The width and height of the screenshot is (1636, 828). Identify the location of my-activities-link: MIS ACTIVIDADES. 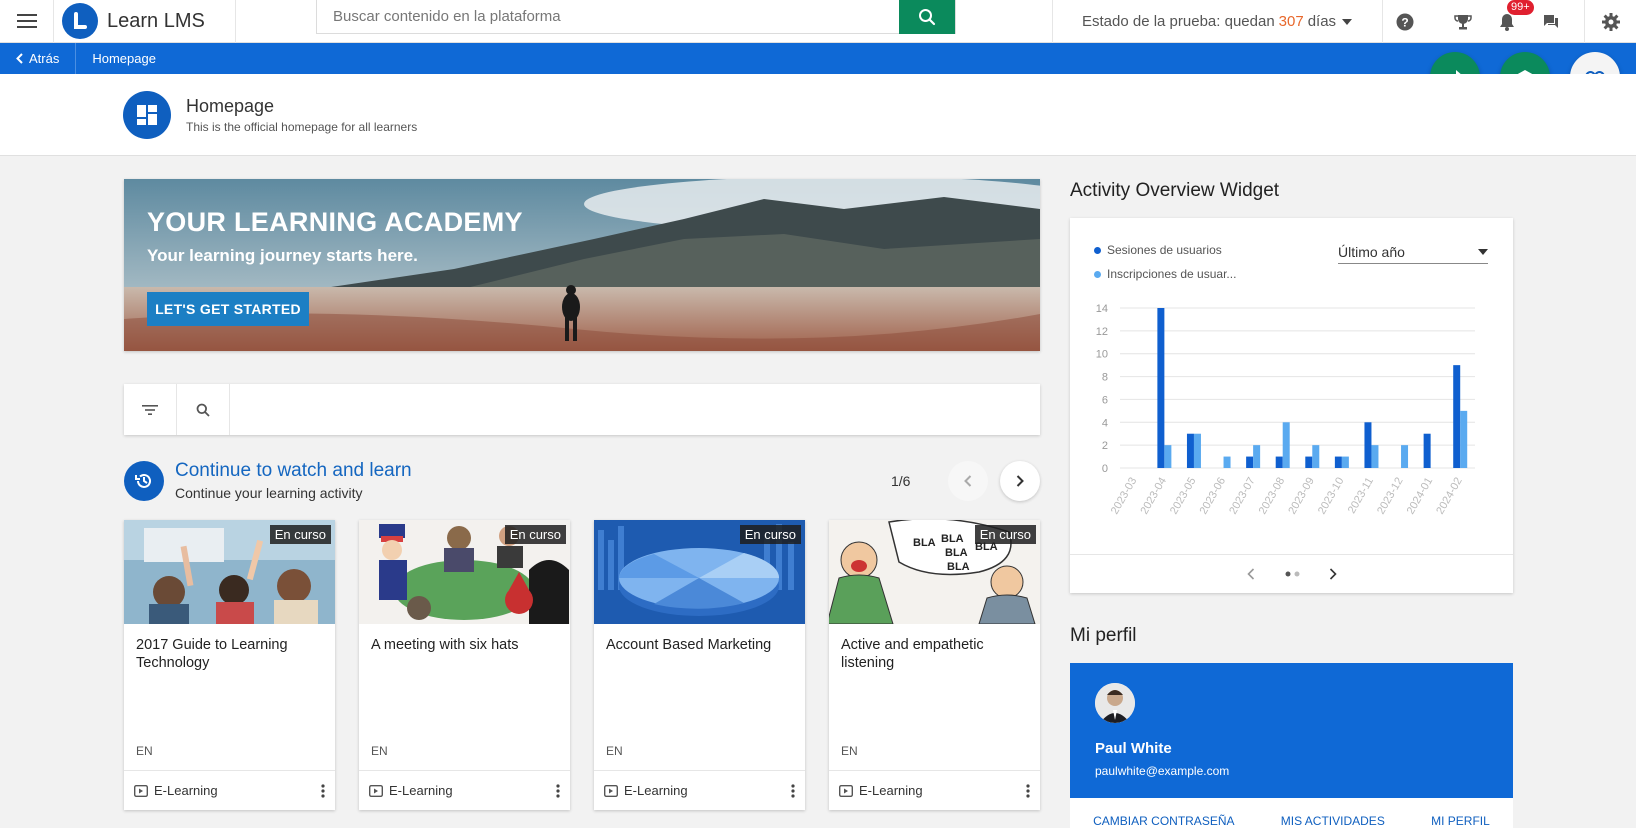
(1333, 821).